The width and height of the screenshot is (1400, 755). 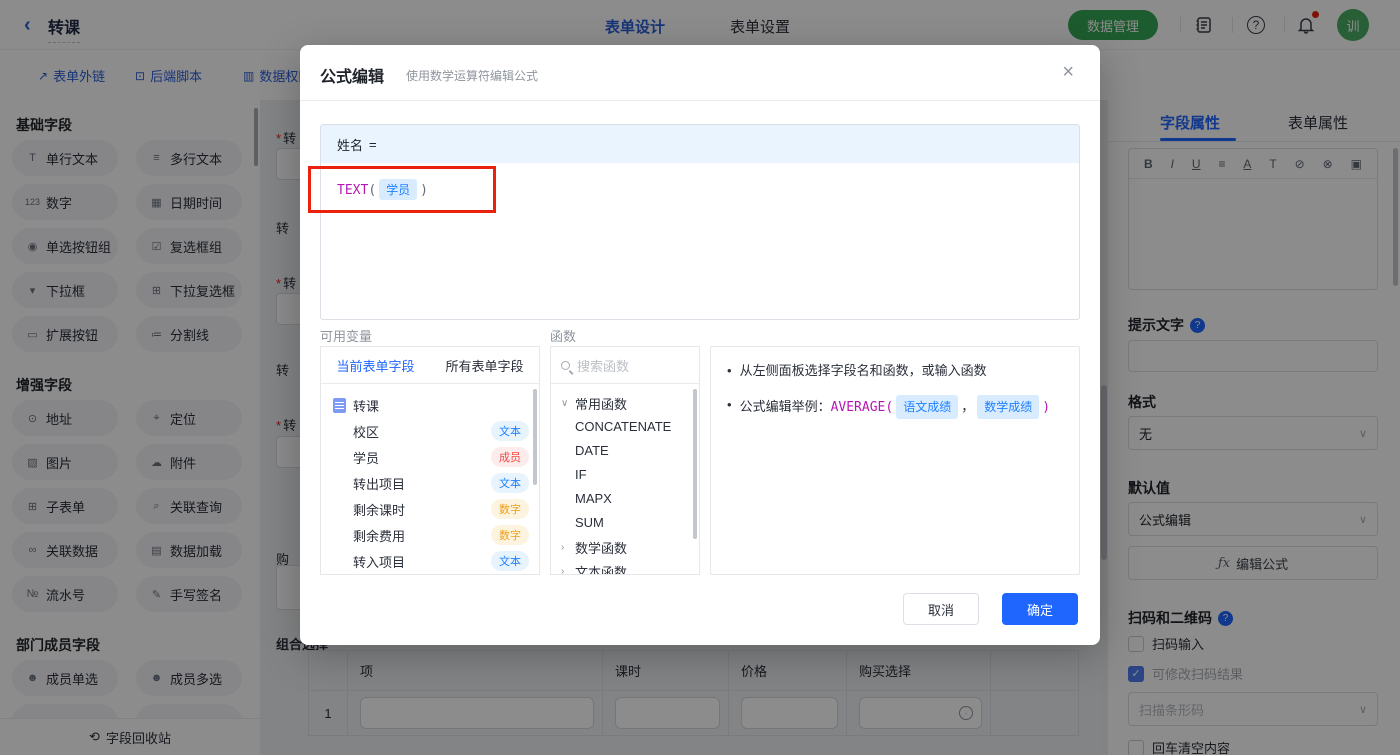 I want to click on function-search: 搜索函数, so click(x=625, y=365).